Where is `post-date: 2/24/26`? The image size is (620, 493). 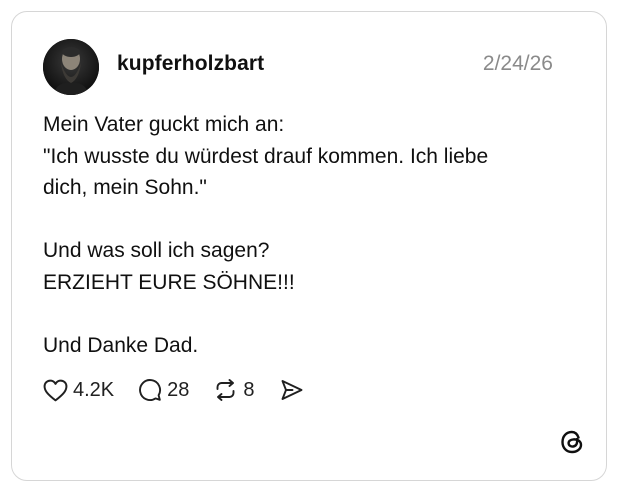
post-date: 2/24/26 is located at coordinates (517, 63).